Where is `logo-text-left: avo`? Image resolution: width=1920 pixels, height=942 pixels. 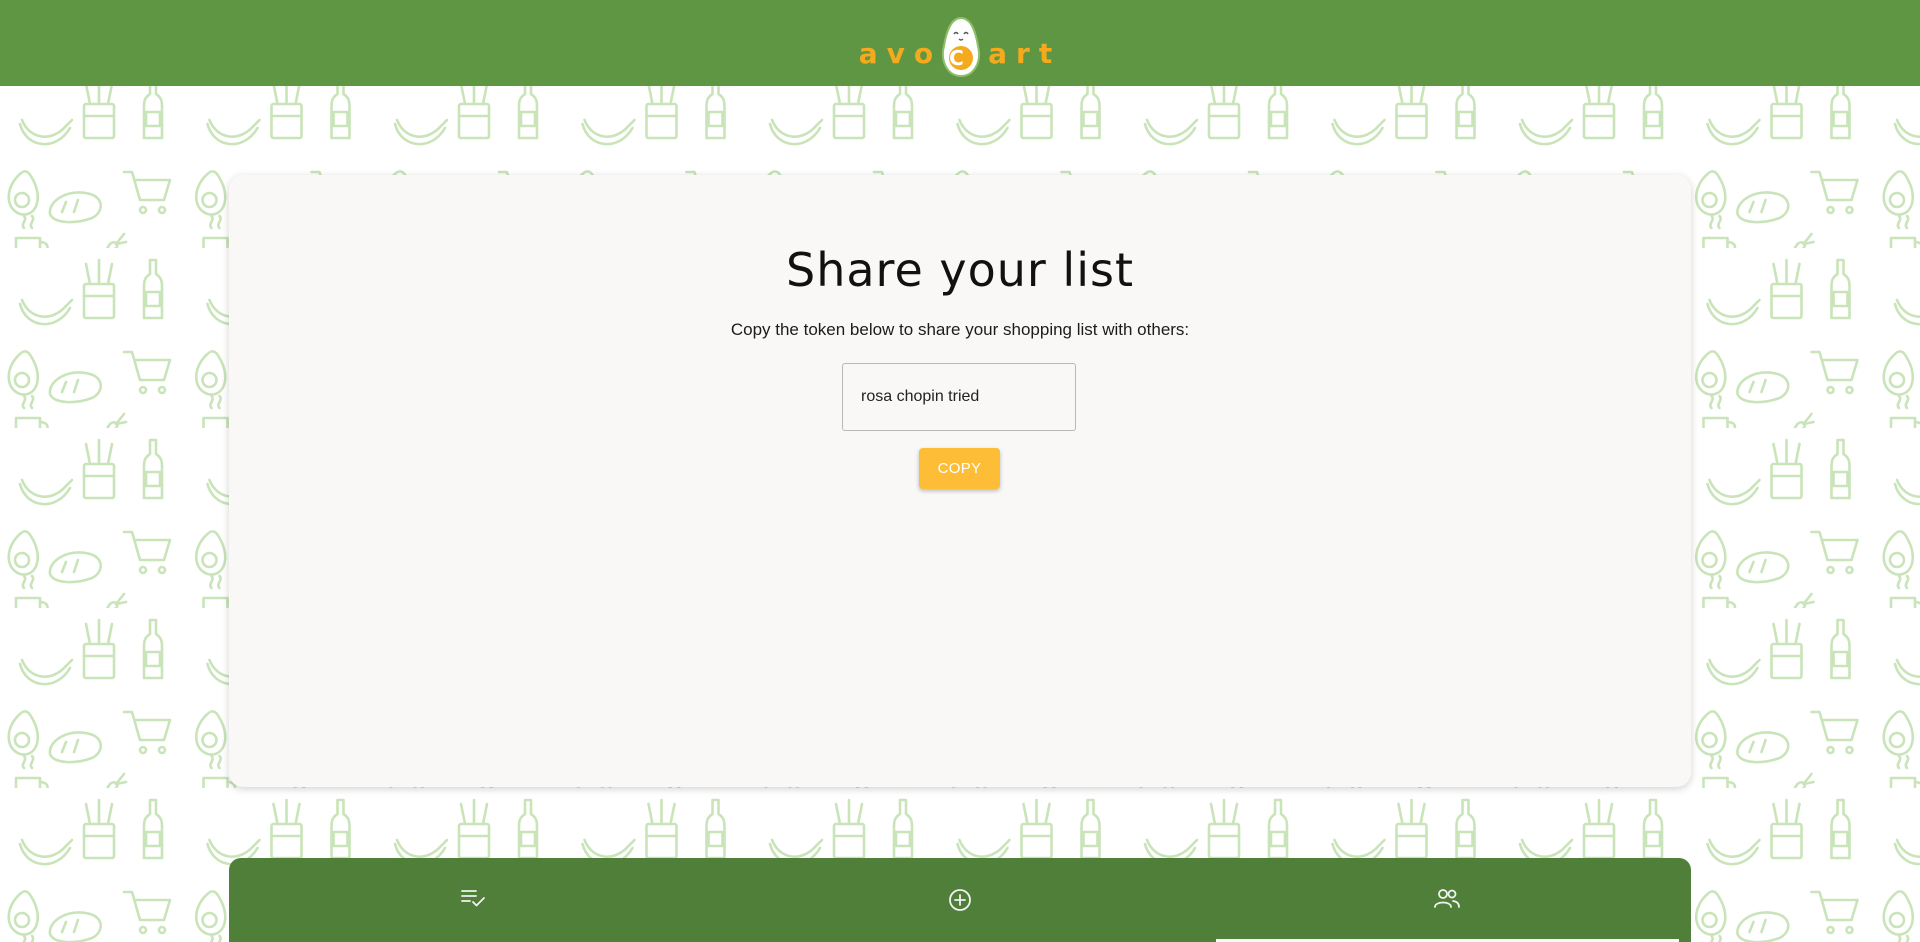
logo-text-left: avo is located at coordinates (900, 53).